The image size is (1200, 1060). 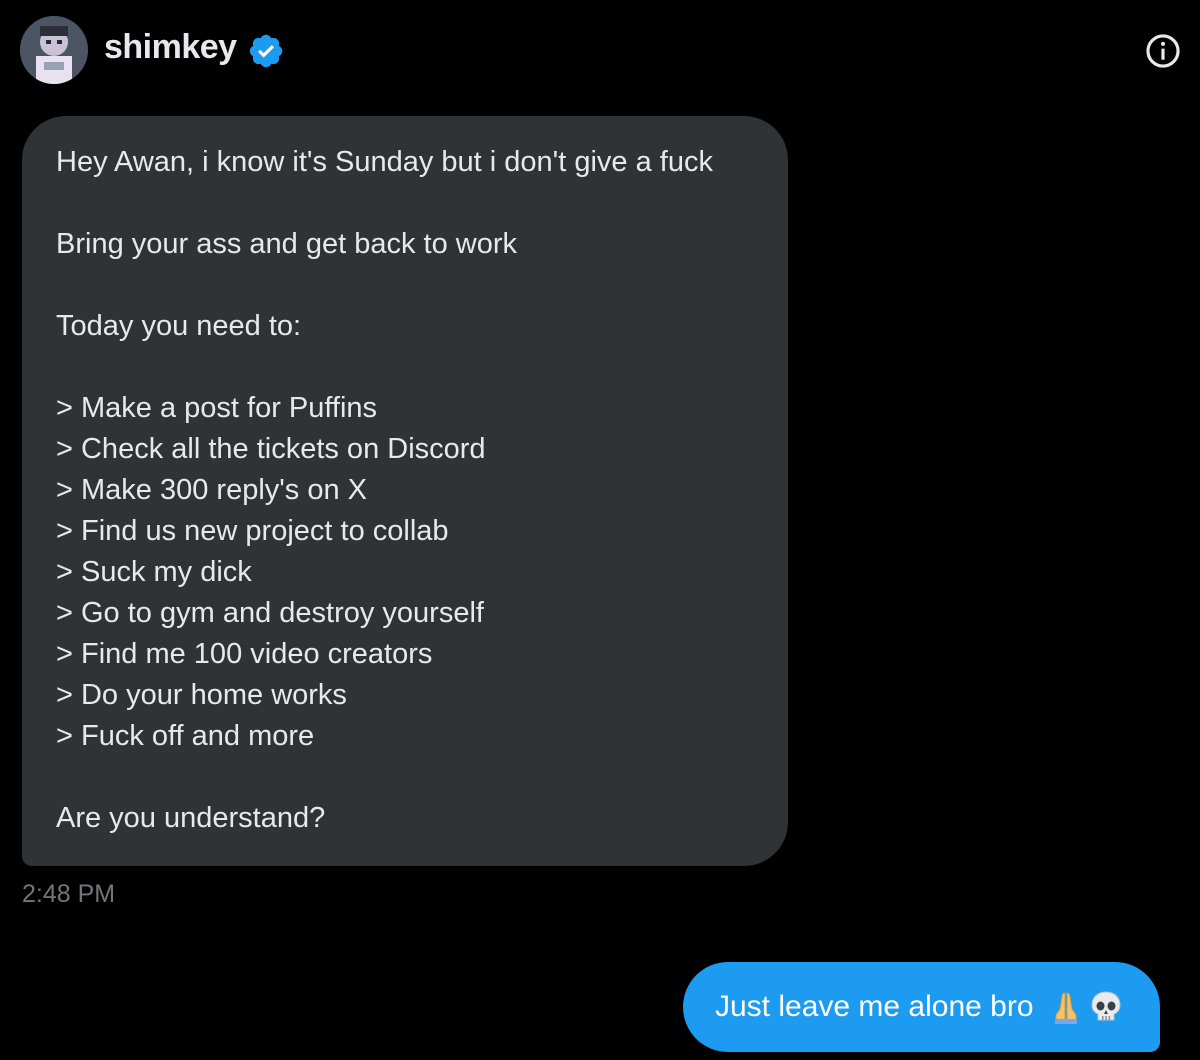 What do you see at coordinates (69, 894) in the screenshot?
I see `message-timestamp: 2:48 PM` at bounding box center [69, 894].